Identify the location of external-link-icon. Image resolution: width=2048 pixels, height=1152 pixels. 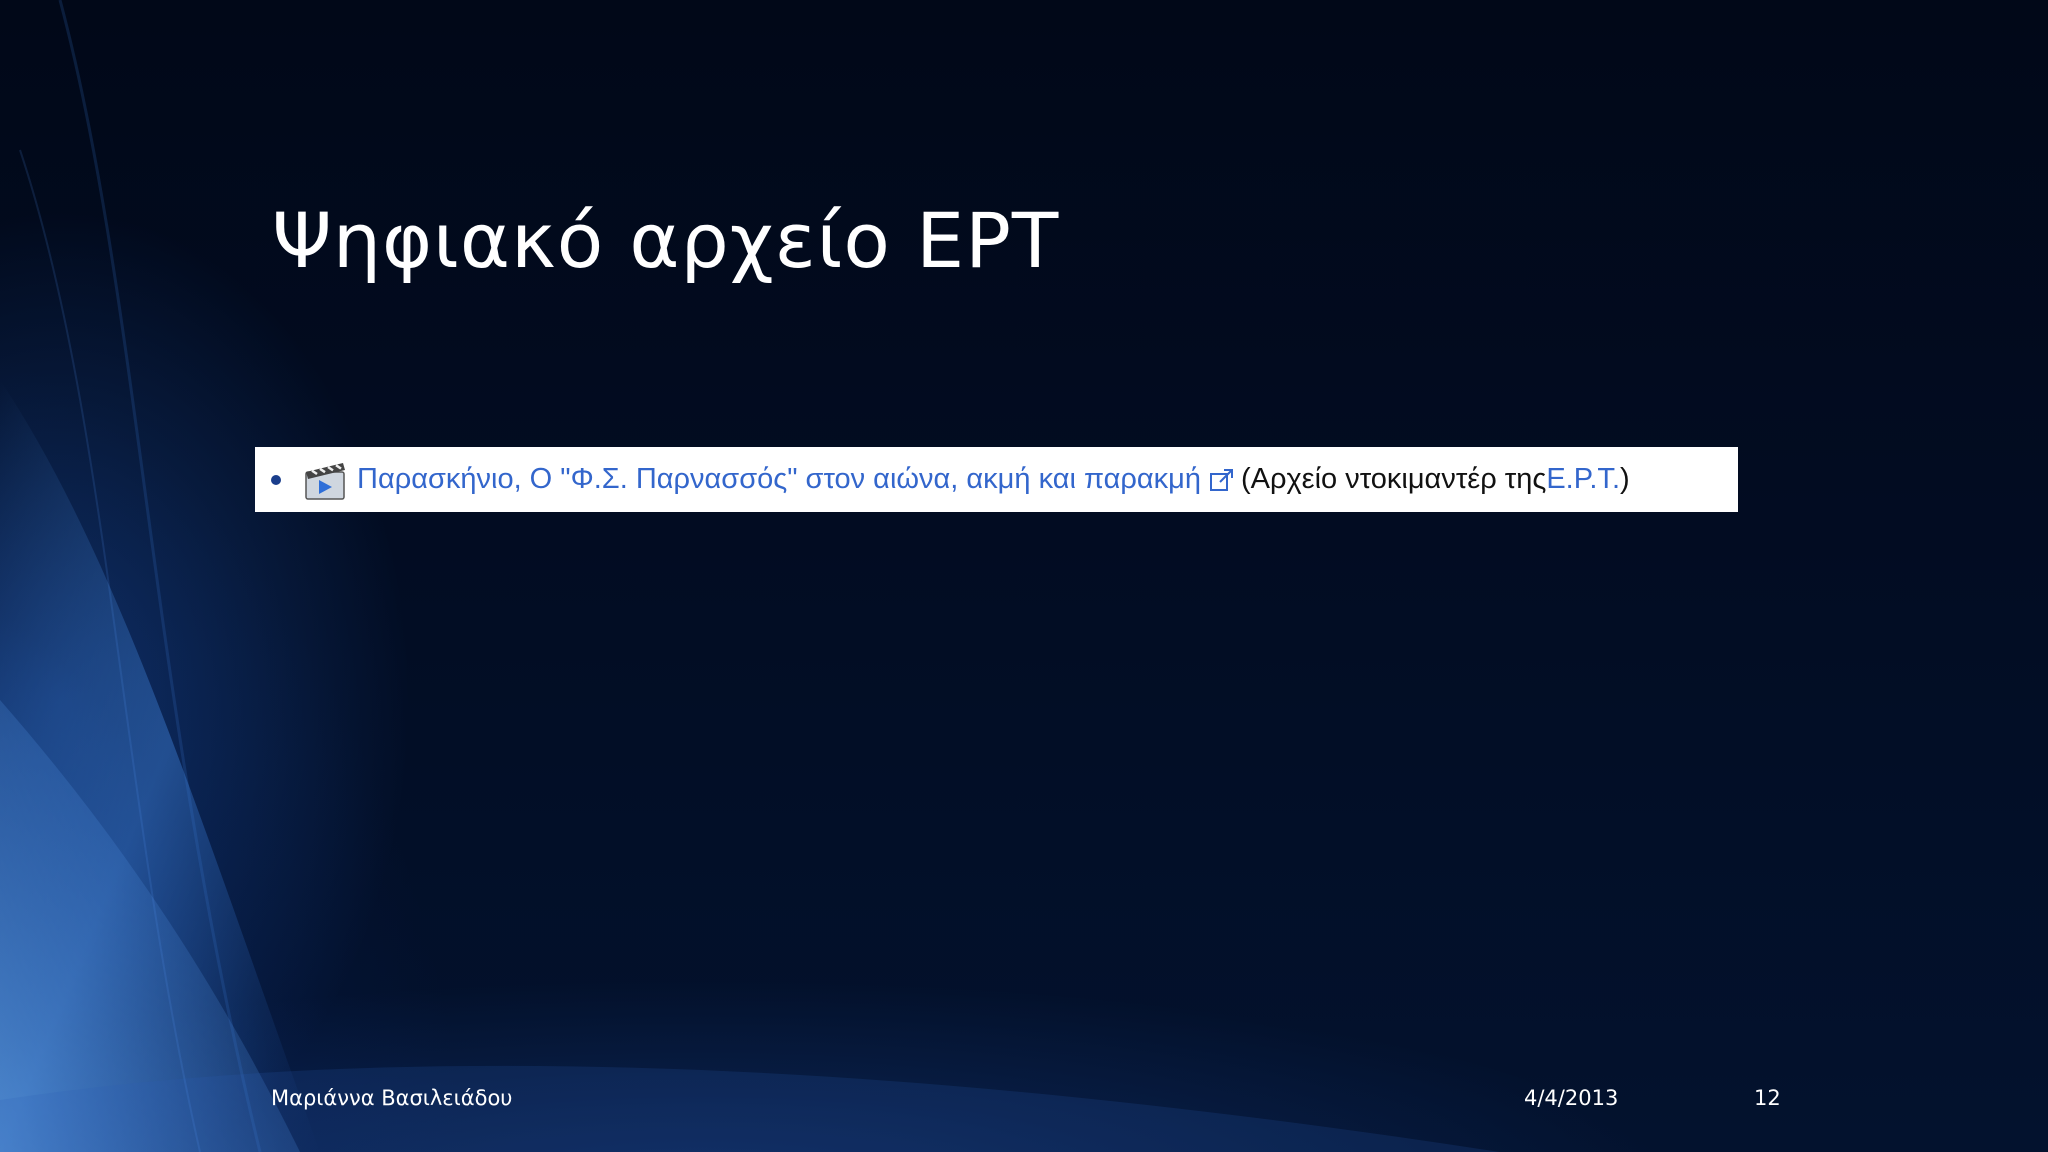
(1222, 480).